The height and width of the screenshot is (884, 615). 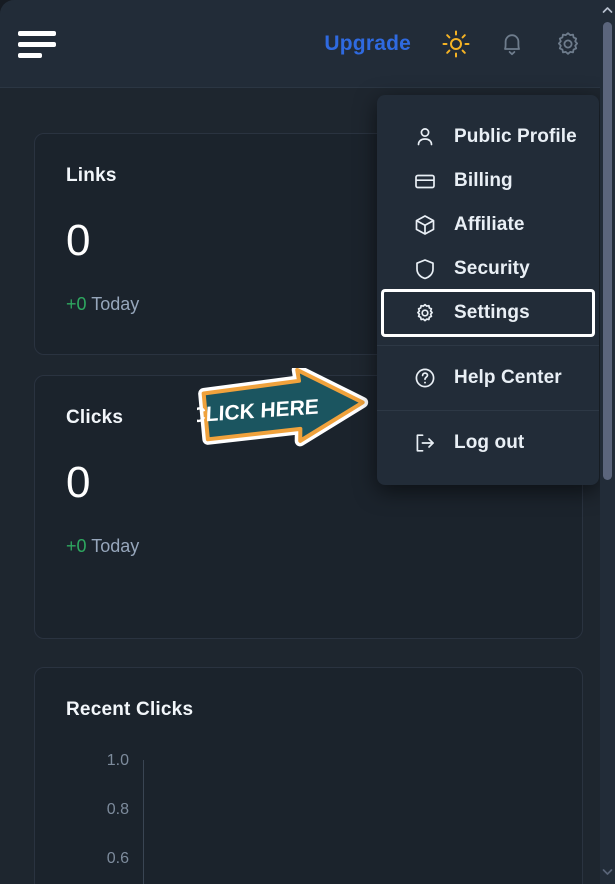 I want to click on menu-item-label: Billing, so click(x=483, y=180).